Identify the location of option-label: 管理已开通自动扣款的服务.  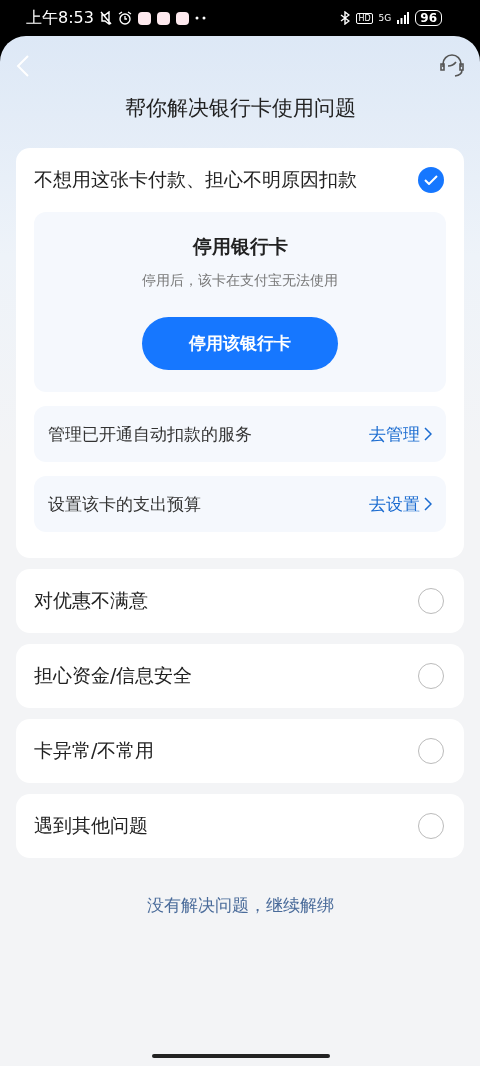
(150, 434).